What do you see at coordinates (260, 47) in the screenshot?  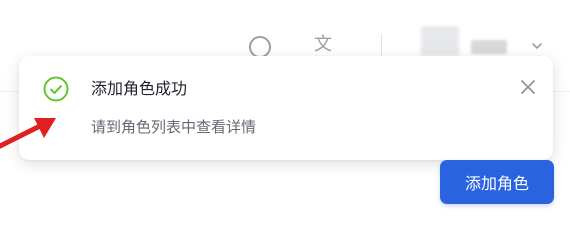 I see `question-circle-icon` at bounding box center [260, 47].